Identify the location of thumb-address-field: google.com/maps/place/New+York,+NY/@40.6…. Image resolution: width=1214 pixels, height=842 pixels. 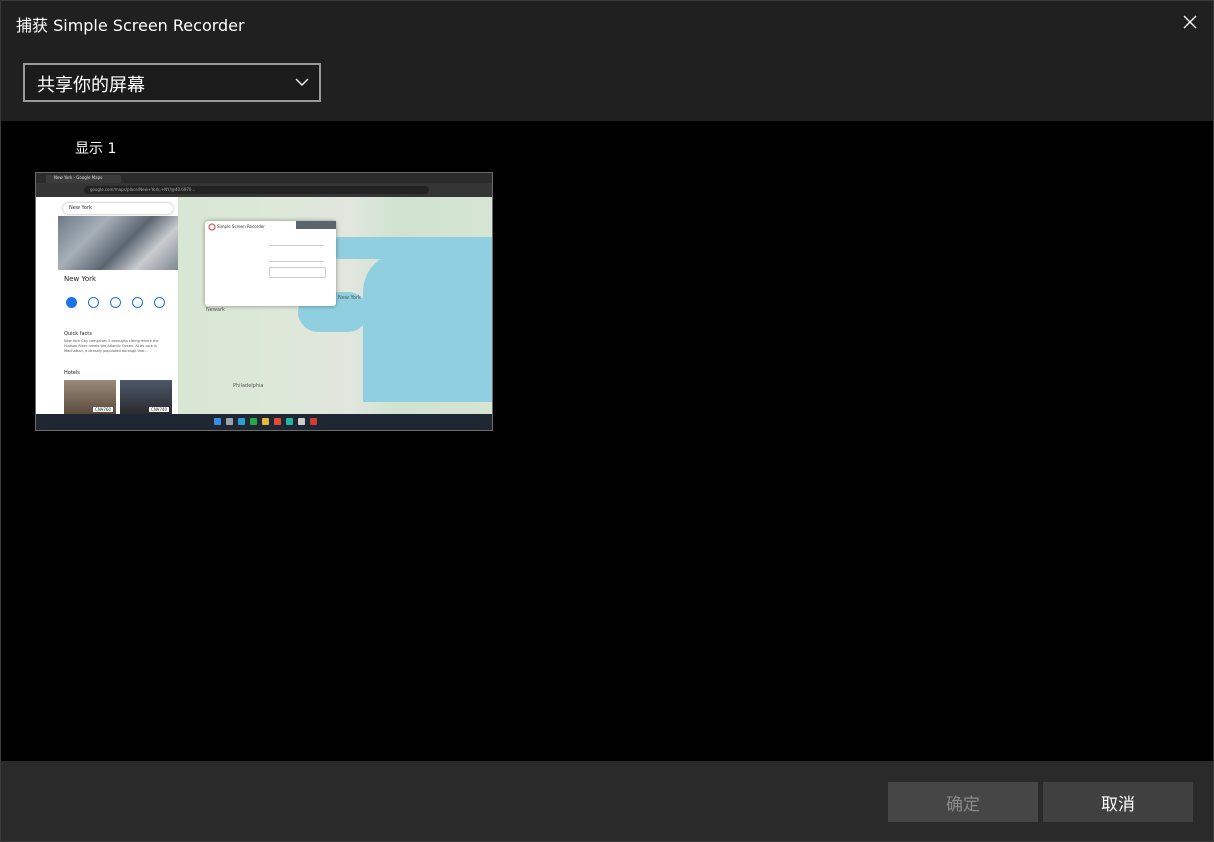
(256, 190).